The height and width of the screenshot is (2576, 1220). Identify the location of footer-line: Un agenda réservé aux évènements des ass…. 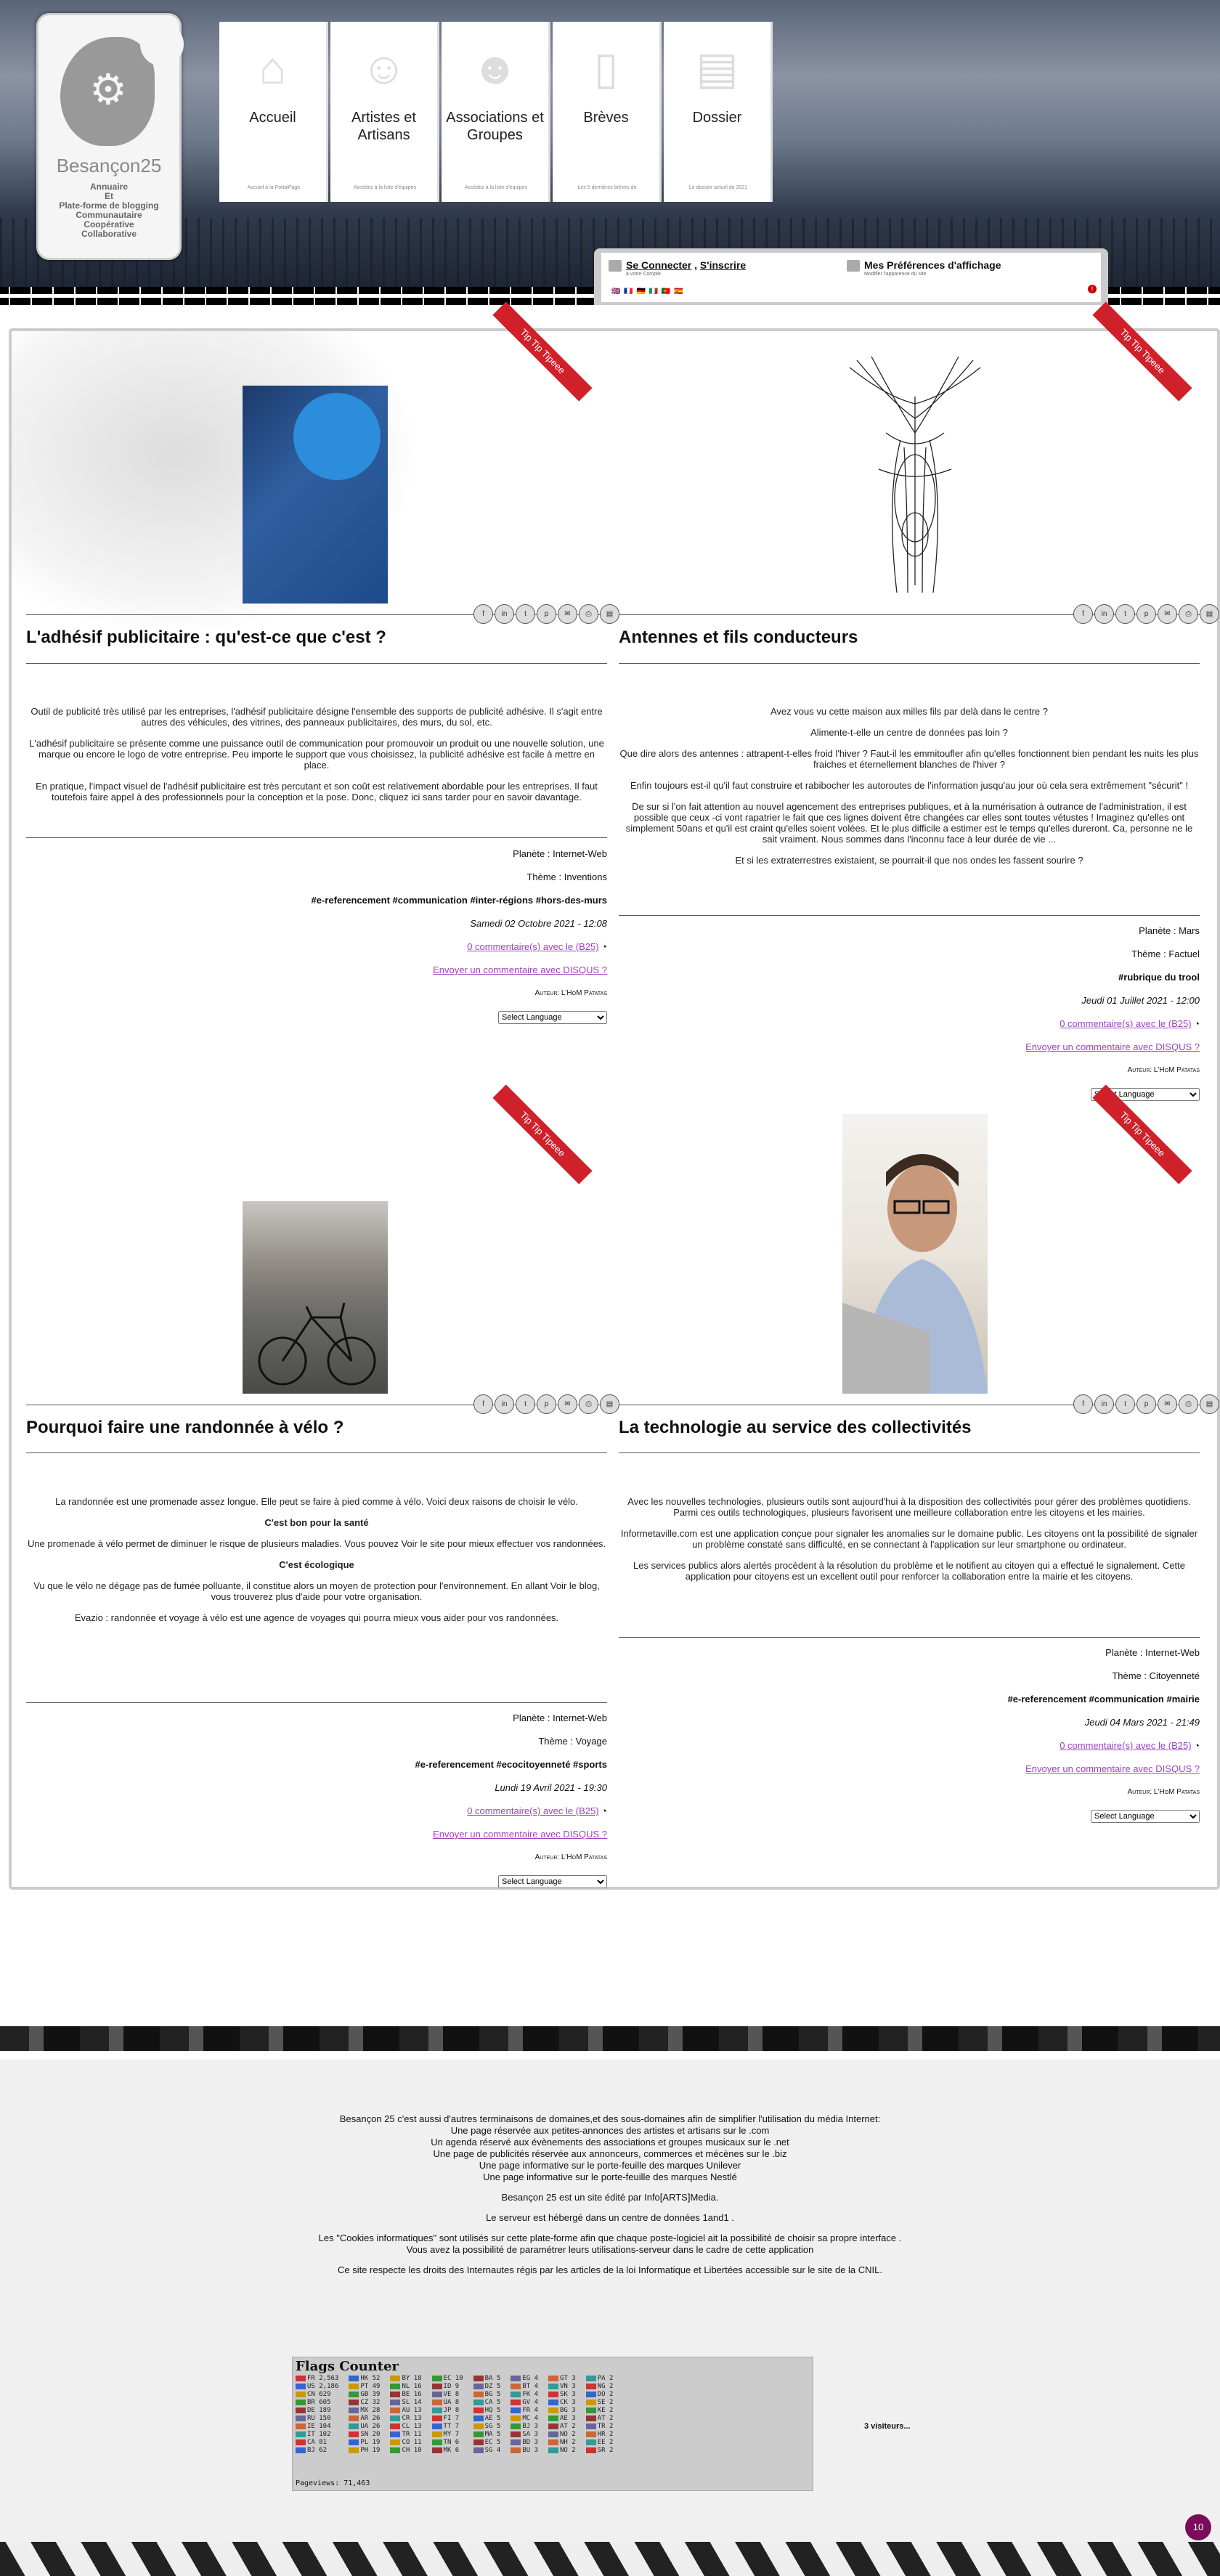
(610, 2142).